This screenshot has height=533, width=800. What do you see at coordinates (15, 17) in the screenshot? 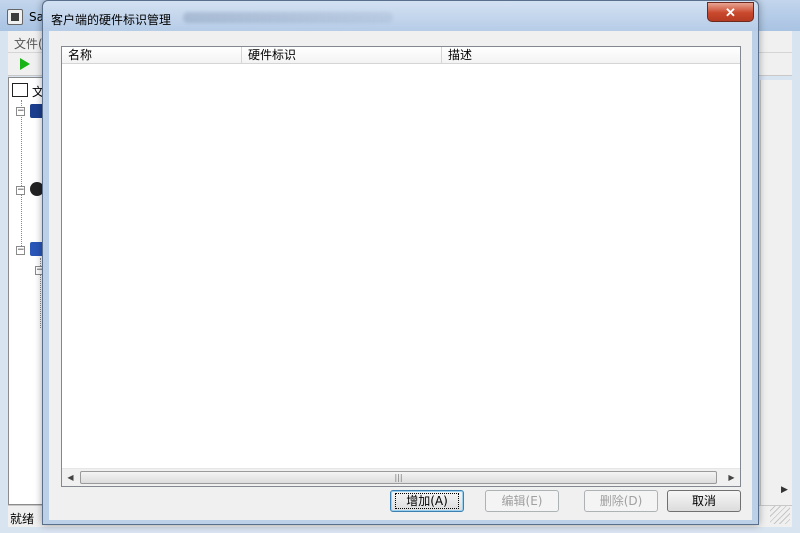
I see `app-icon` at bounding box center [15, 17].